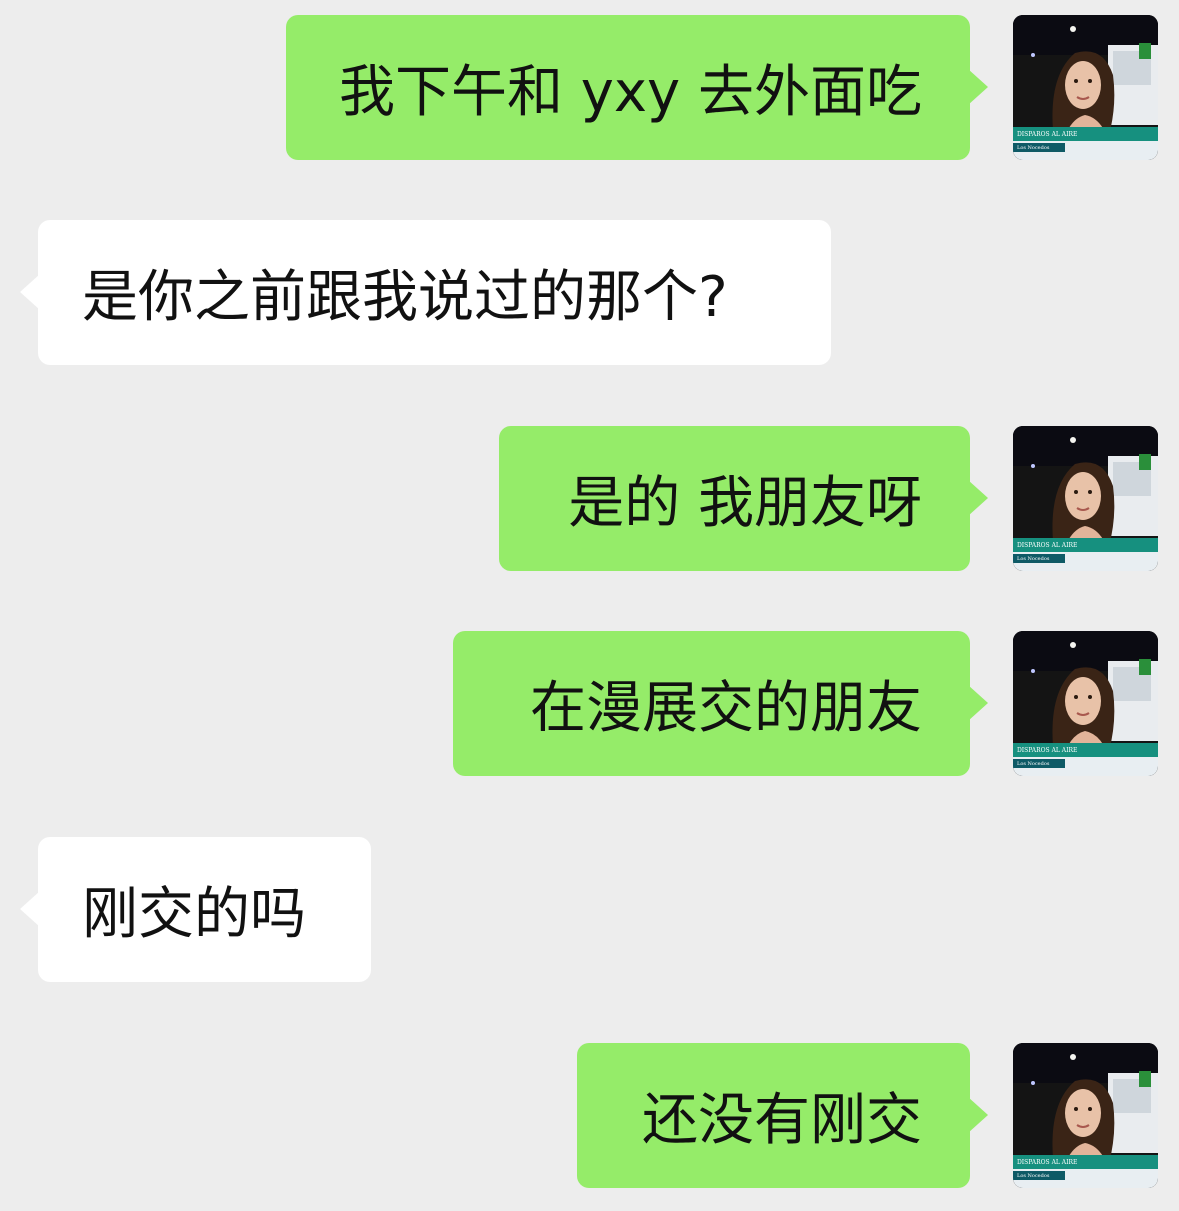 This screenshot has height=1211, width=1179. I want to click on message-bubble: 是的 我朋友呀, so click(743, 498).